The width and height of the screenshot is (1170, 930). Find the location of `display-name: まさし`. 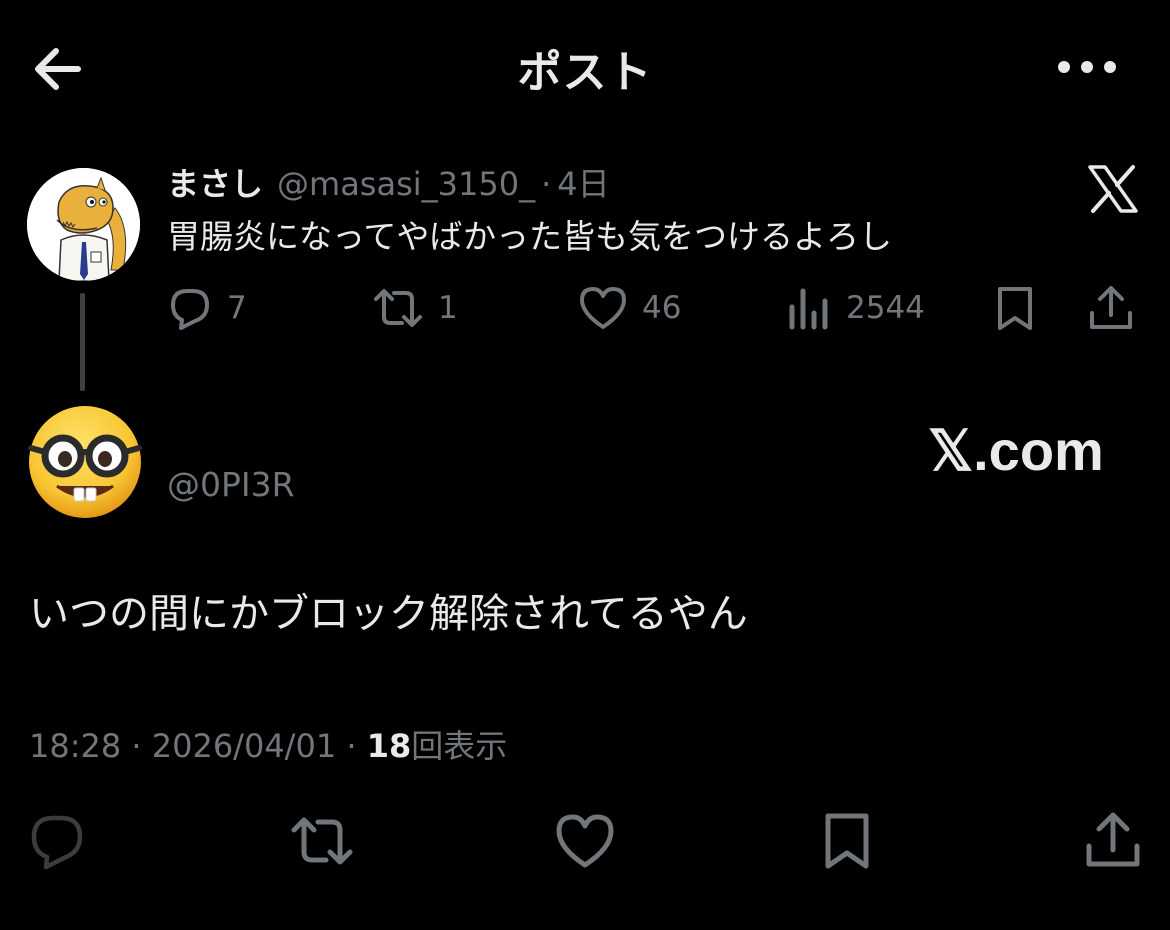

display-name: まさし is located at coordinates (215, 184).